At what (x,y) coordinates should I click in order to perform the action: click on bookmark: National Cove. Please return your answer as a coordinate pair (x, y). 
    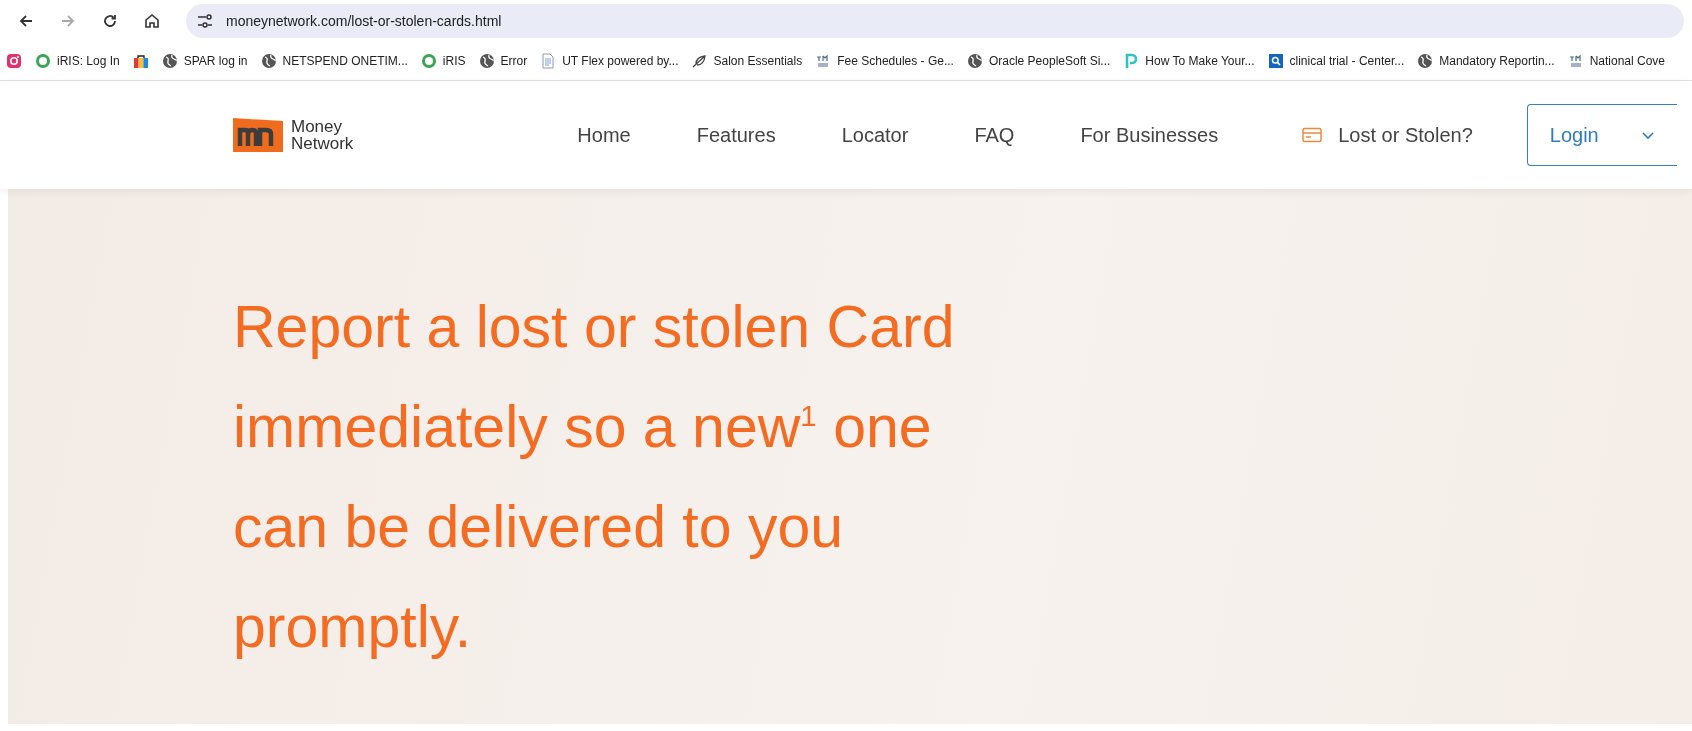
    Looking at the image, I should click on (1616, 61).